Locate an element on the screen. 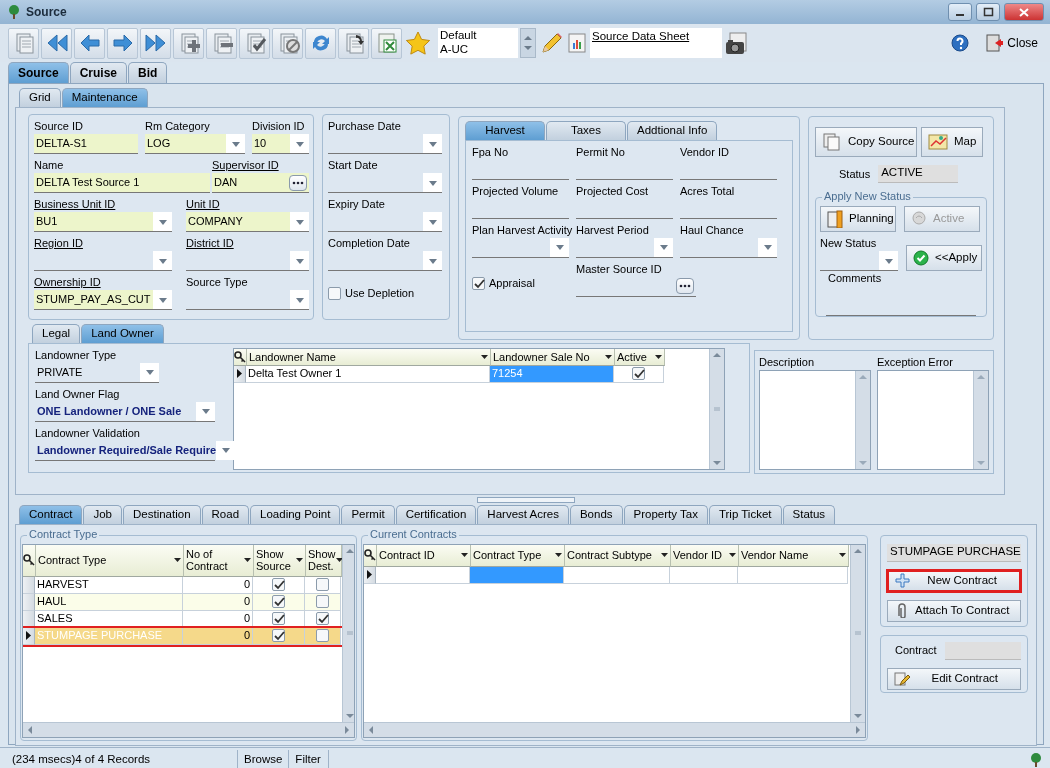 The height and width of the screenshot is (768, 1050). tab: Loading Point is located at coordinates (295, 514).